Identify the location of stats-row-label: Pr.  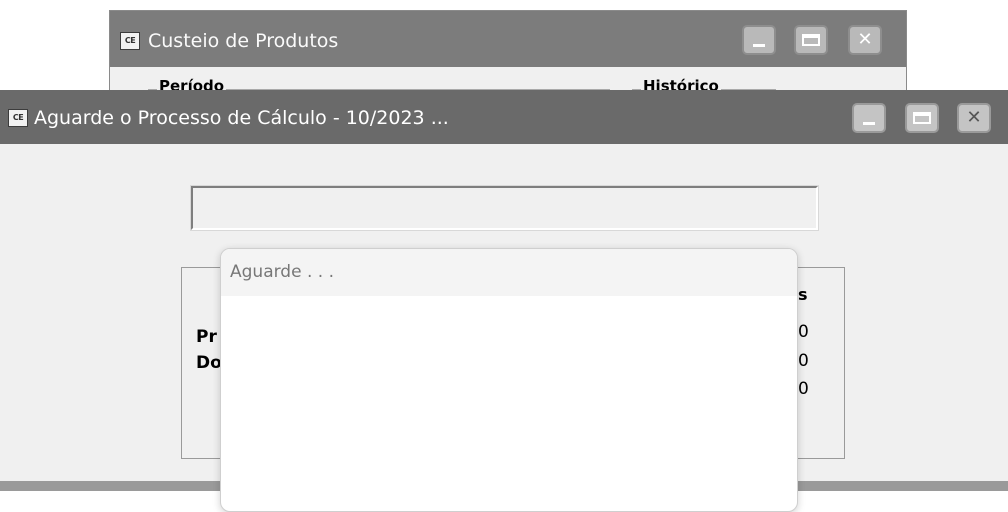
(206, 337).